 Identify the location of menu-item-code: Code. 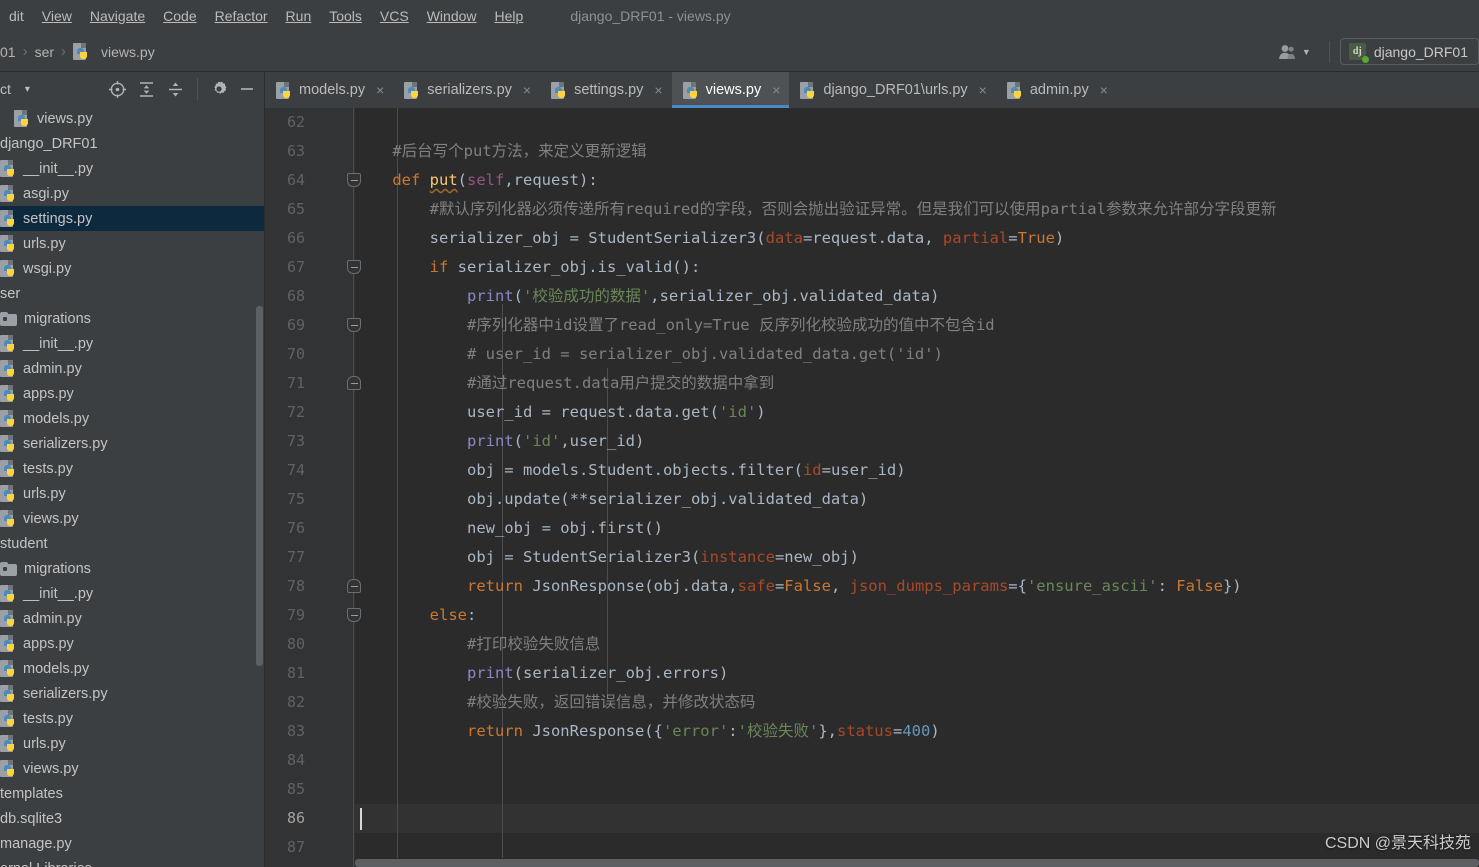
(179, 16).